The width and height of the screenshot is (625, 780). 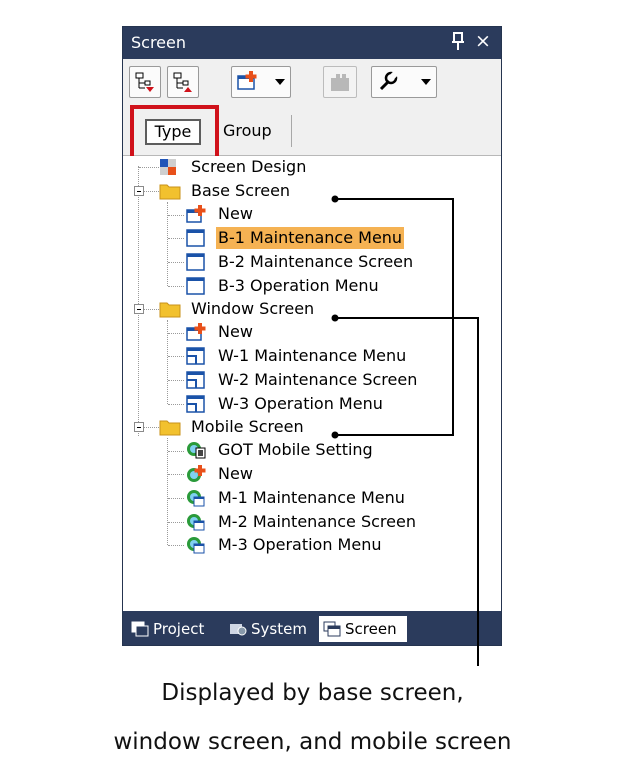 What do you see at coordinates (312, 742) in the screenshot?
I see `caption-line-2: window screen, and mobile screen` at bounding box center [312, 742].